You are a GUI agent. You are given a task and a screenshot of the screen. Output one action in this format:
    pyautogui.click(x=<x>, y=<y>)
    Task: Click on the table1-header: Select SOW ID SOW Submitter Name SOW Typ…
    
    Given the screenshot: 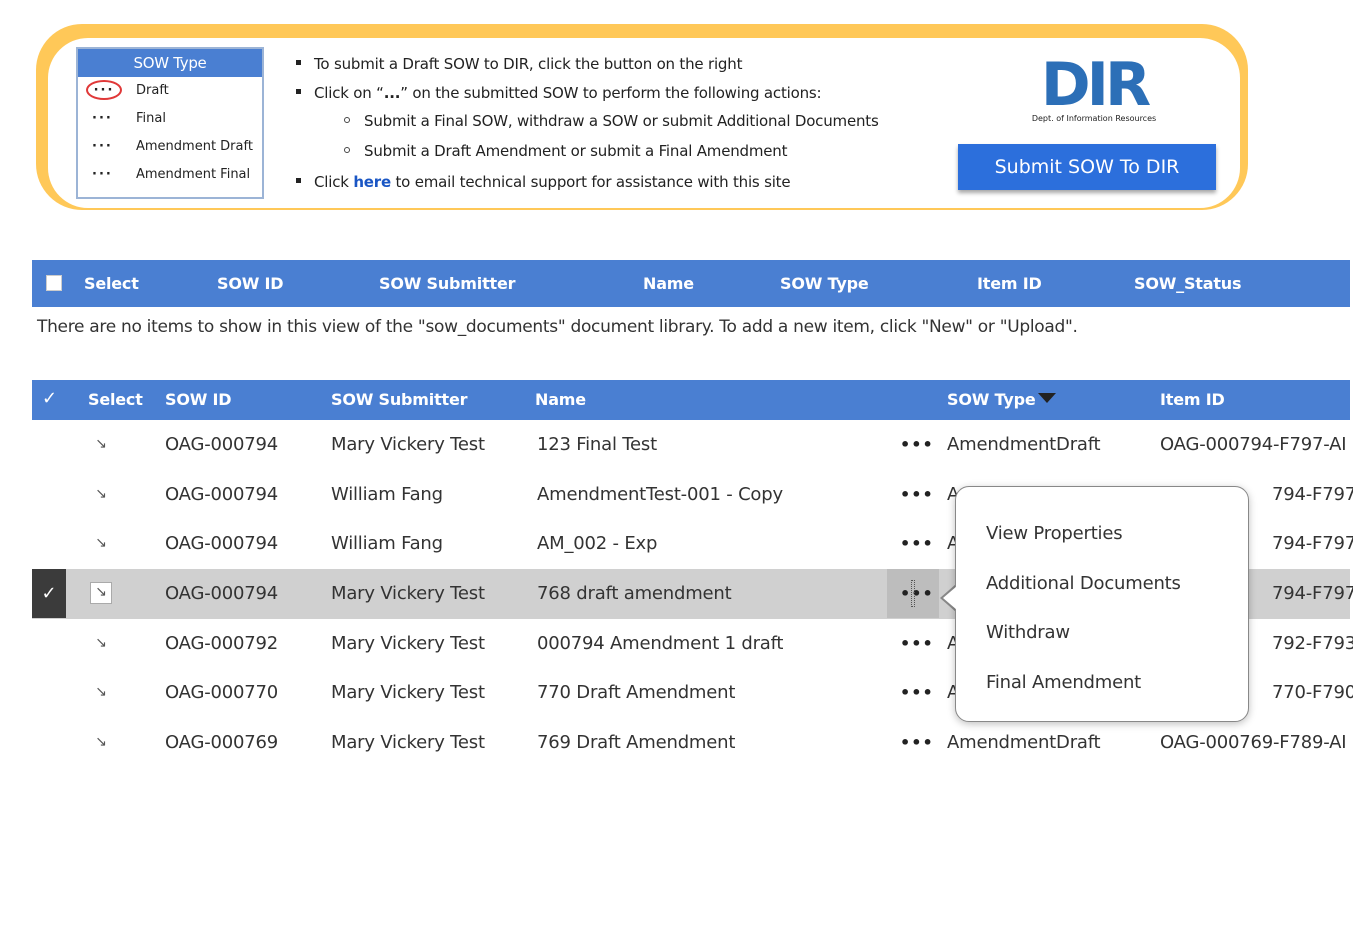 What is the action you would take?
    pyautogui.click(x=691, y=283)
    